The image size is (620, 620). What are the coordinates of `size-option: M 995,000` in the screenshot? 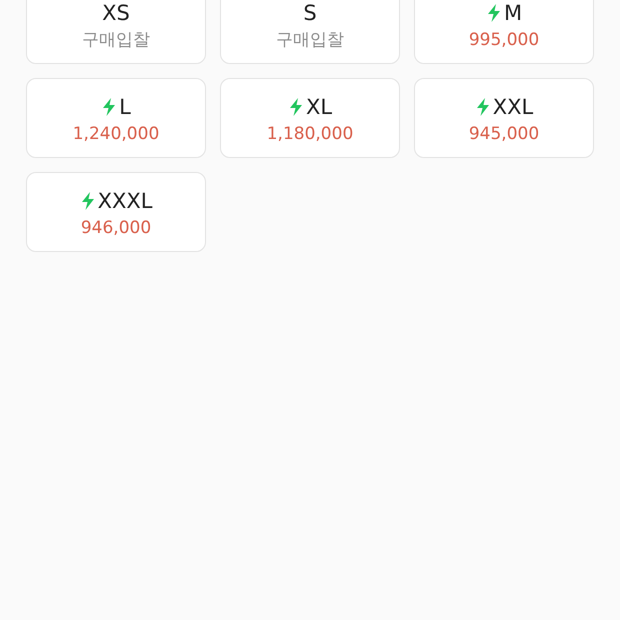 It's located at (504, 32).